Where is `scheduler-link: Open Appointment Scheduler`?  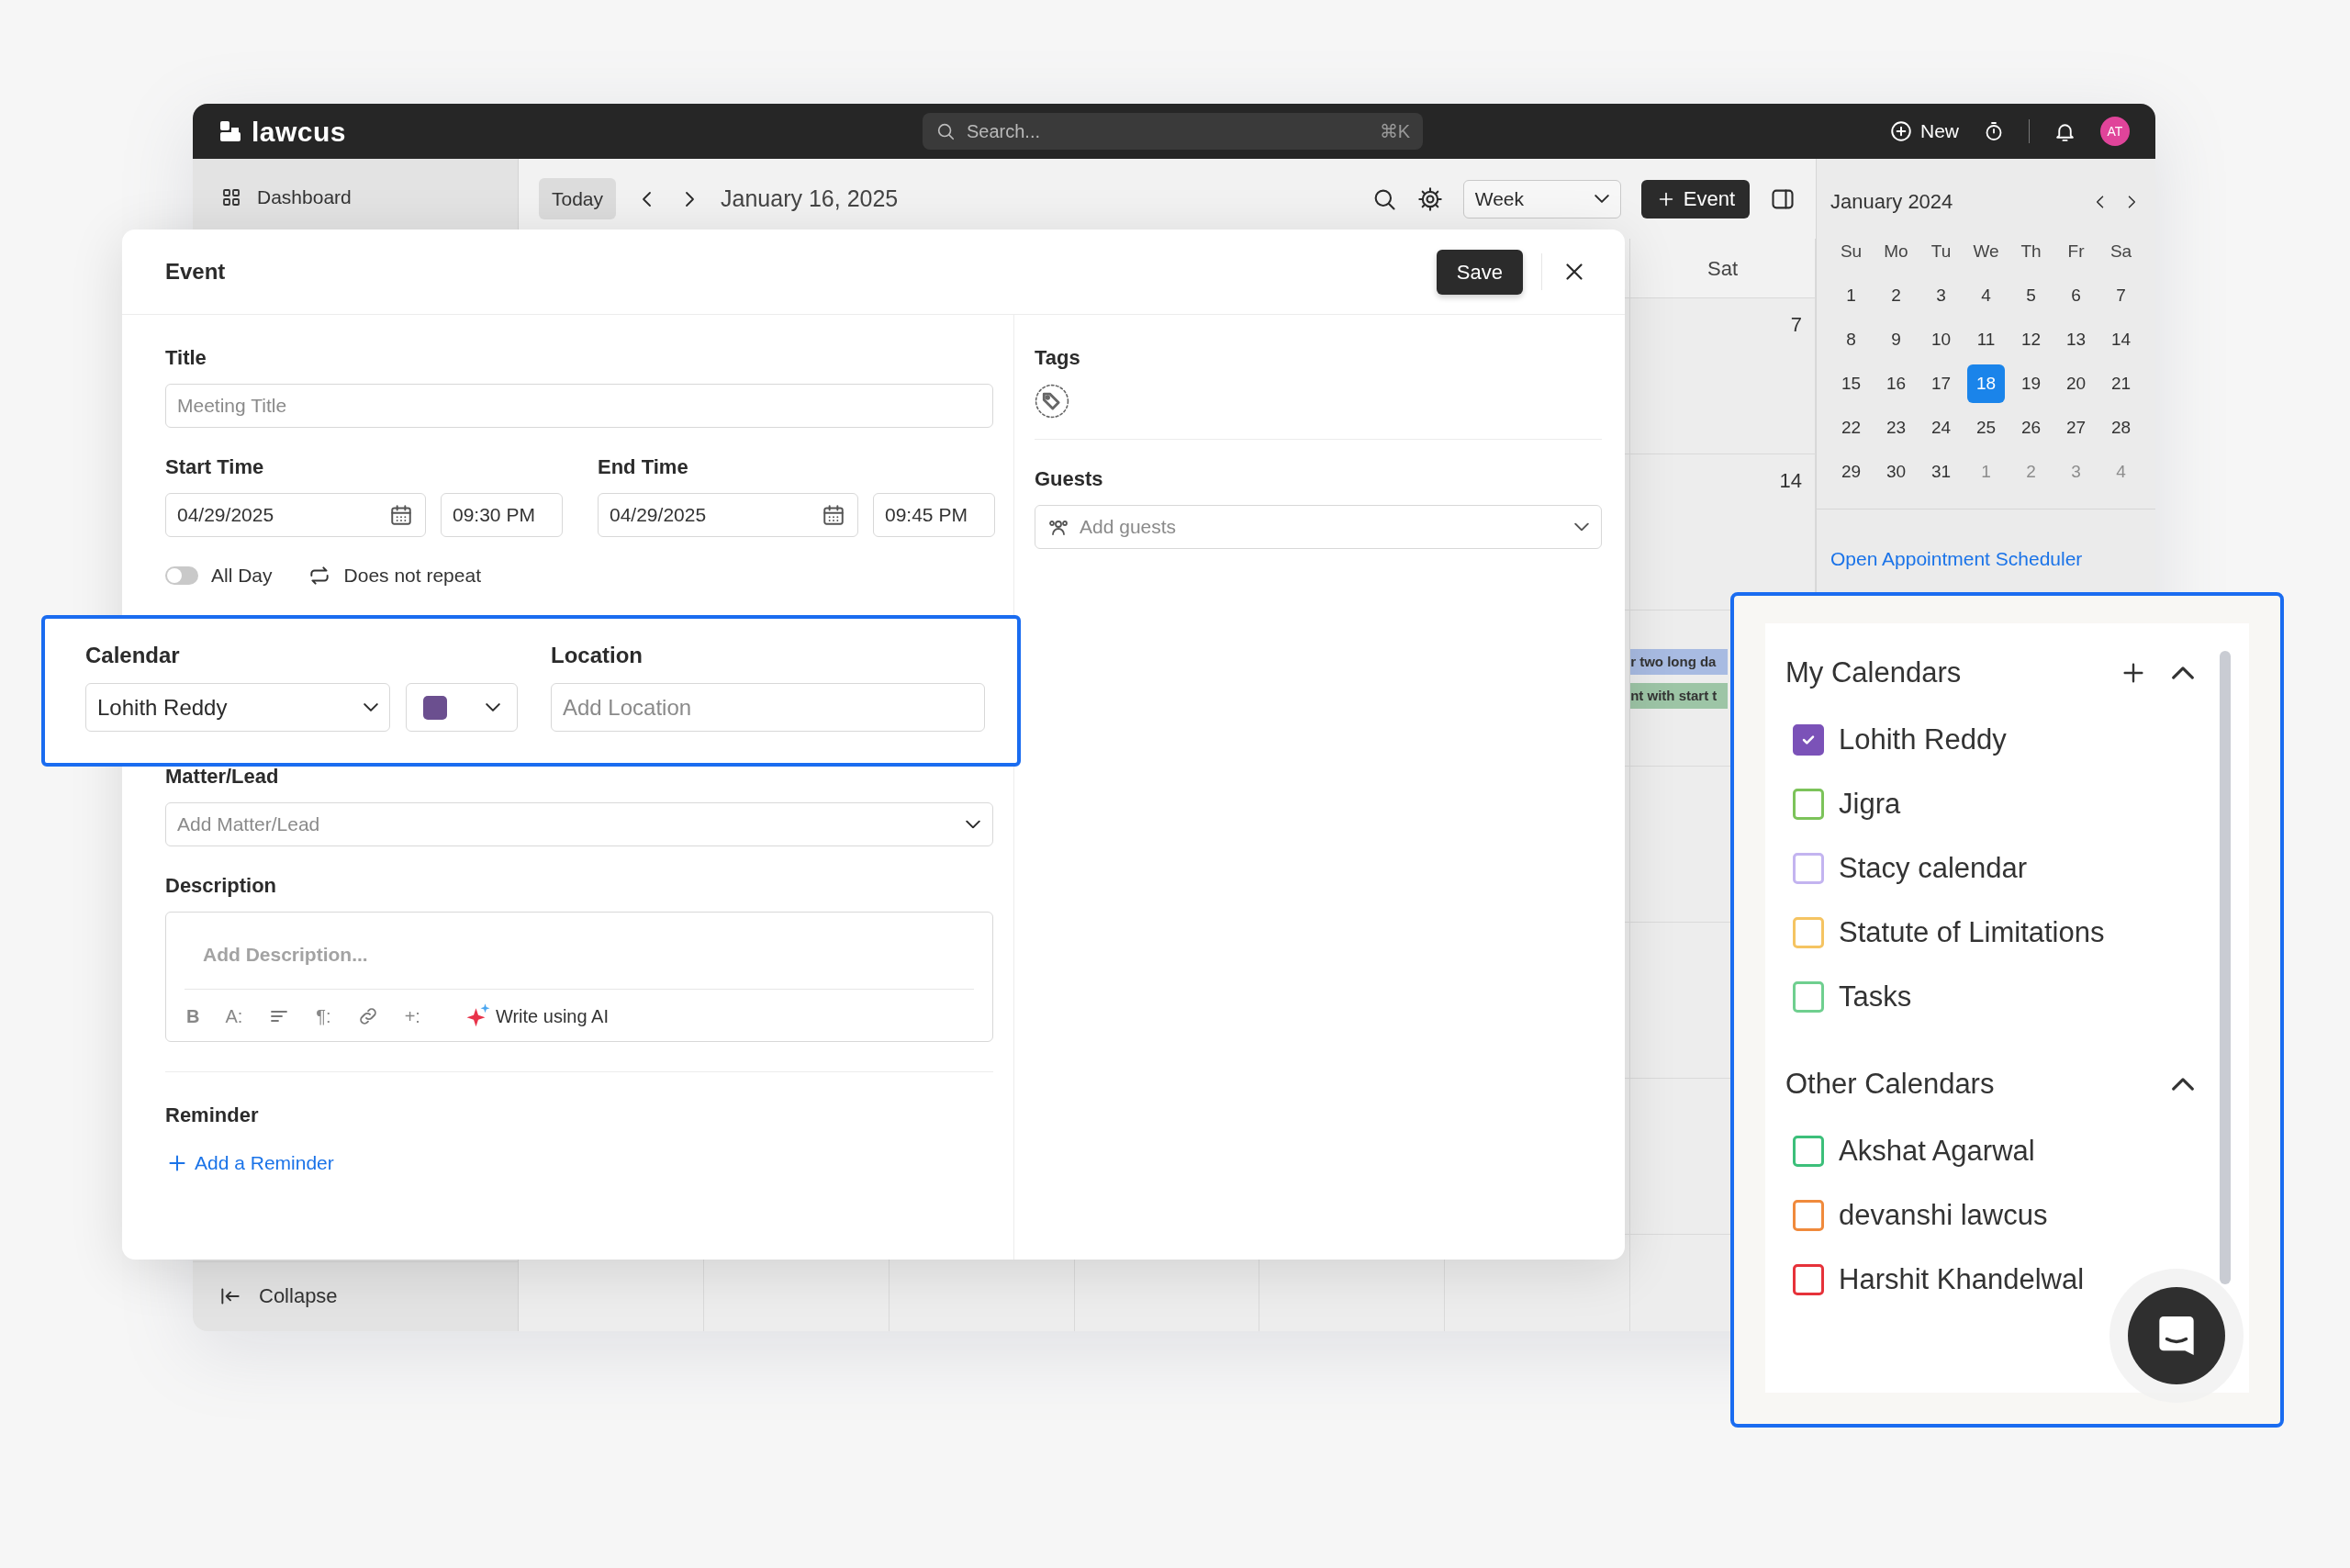 scheduler-link: Open Appointment Scheduler is located at coordinates (1956, 559).